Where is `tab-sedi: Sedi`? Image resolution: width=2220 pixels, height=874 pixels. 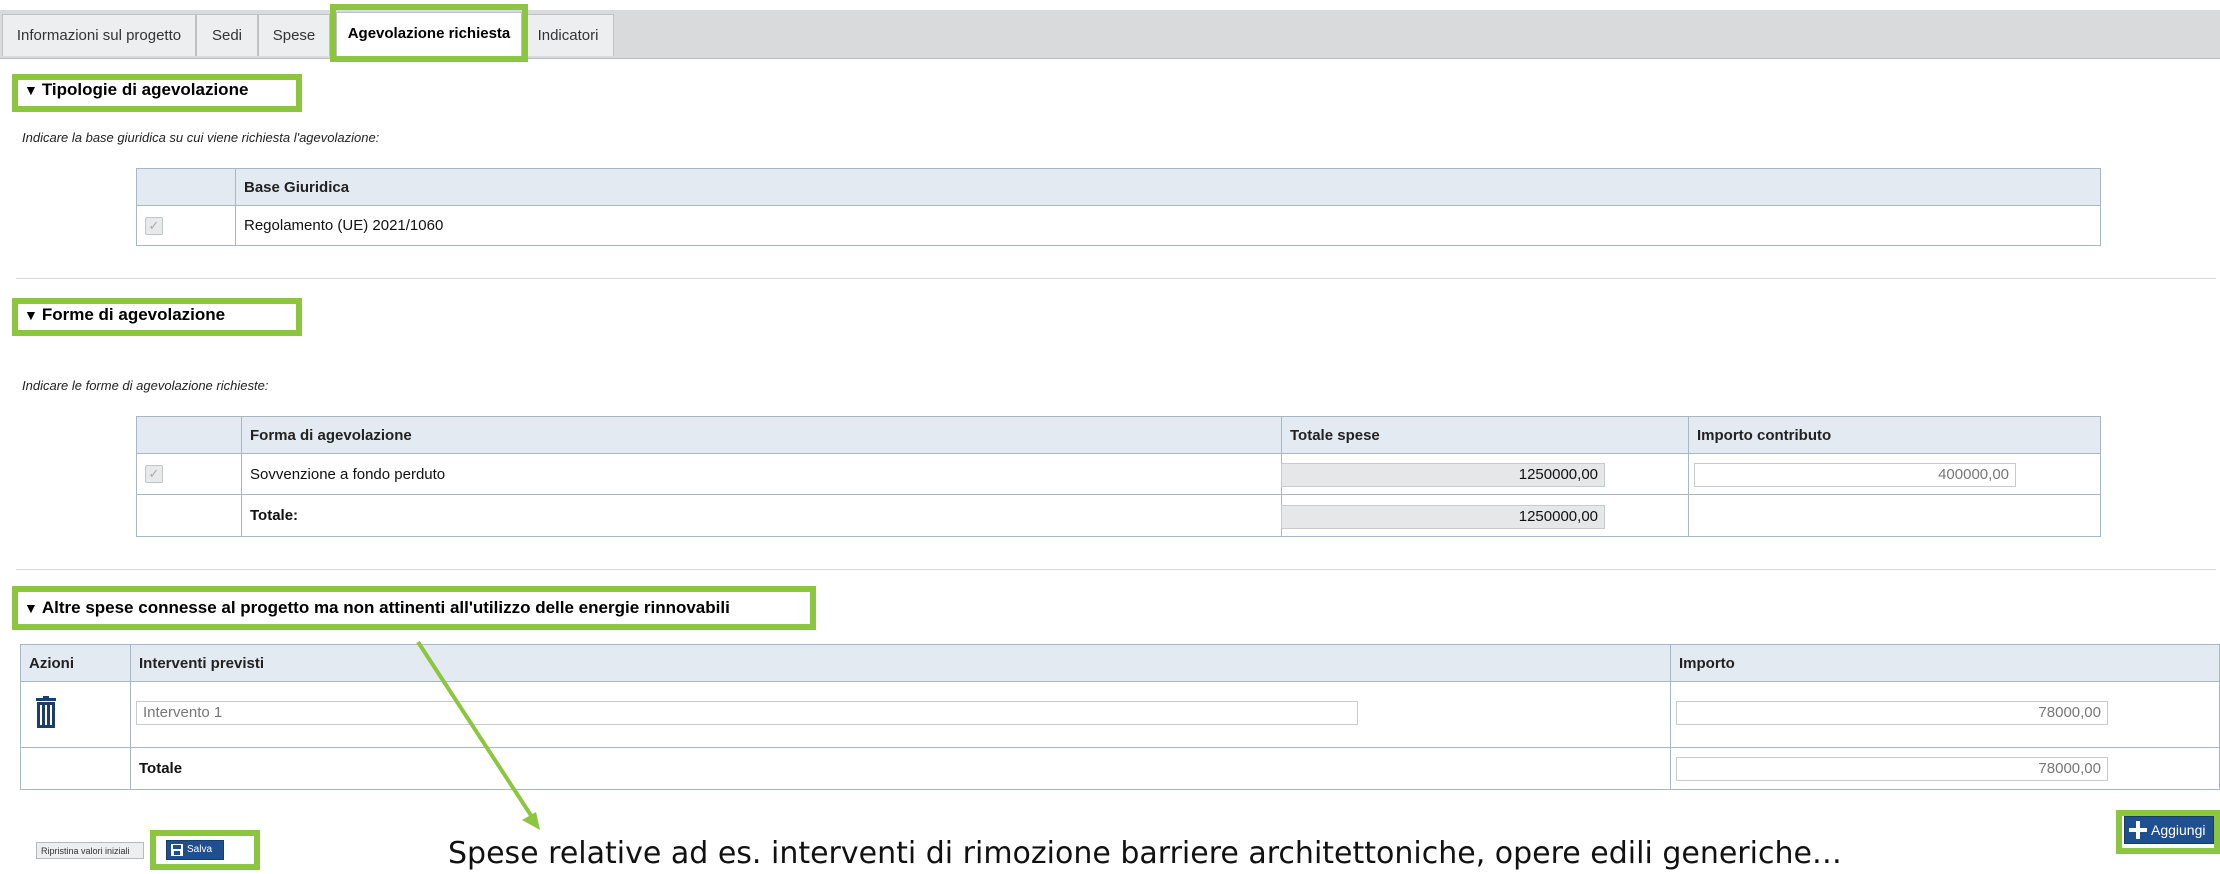 tab-sedi: Sedi is located at coordinates (227, 35).